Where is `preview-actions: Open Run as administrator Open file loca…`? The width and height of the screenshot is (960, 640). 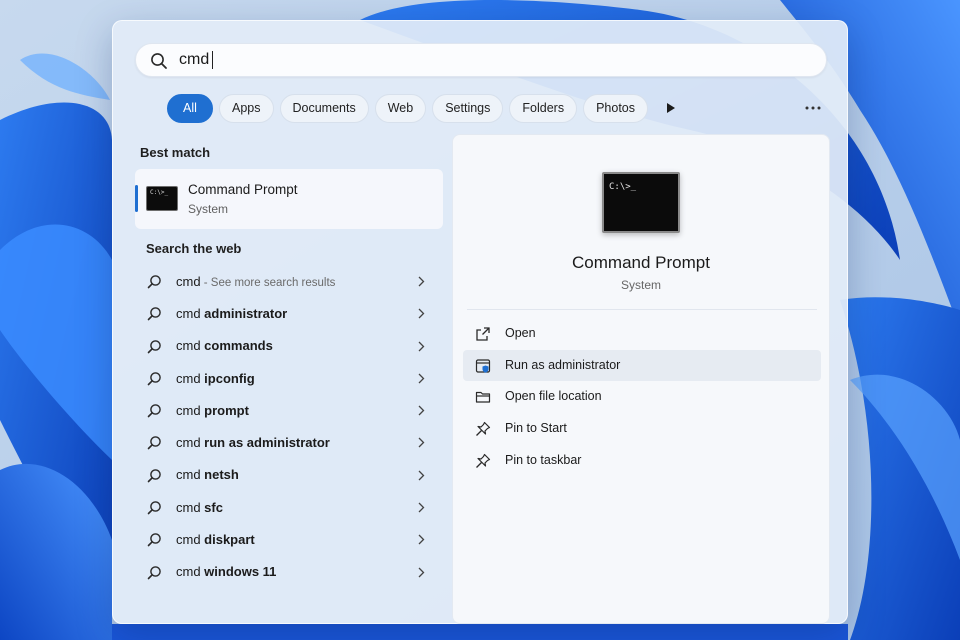 preview-actions: Open Run as administrator Open file loca… is located at coordinates (642, 397).